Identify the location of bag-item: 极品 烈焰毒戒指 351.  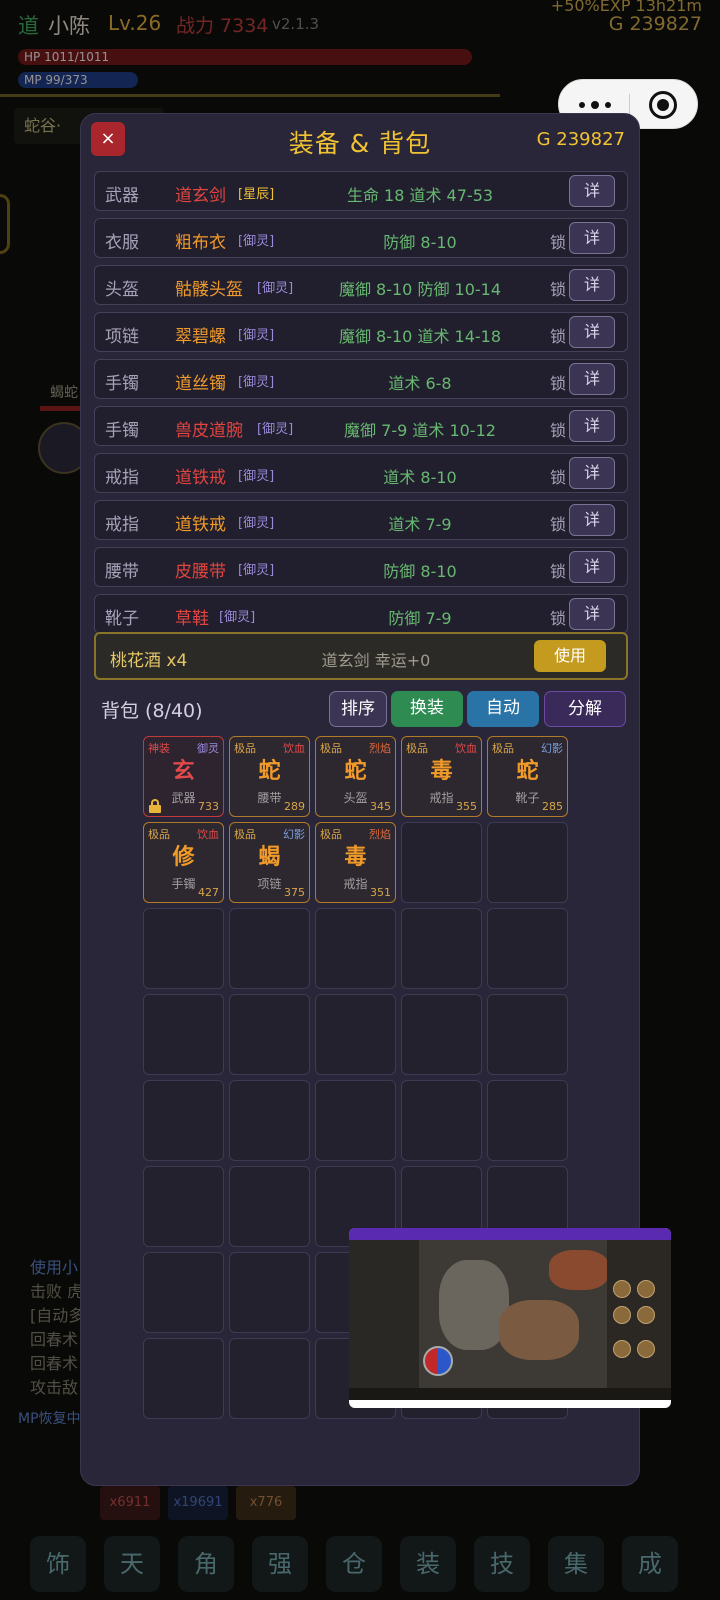
(355, 862).